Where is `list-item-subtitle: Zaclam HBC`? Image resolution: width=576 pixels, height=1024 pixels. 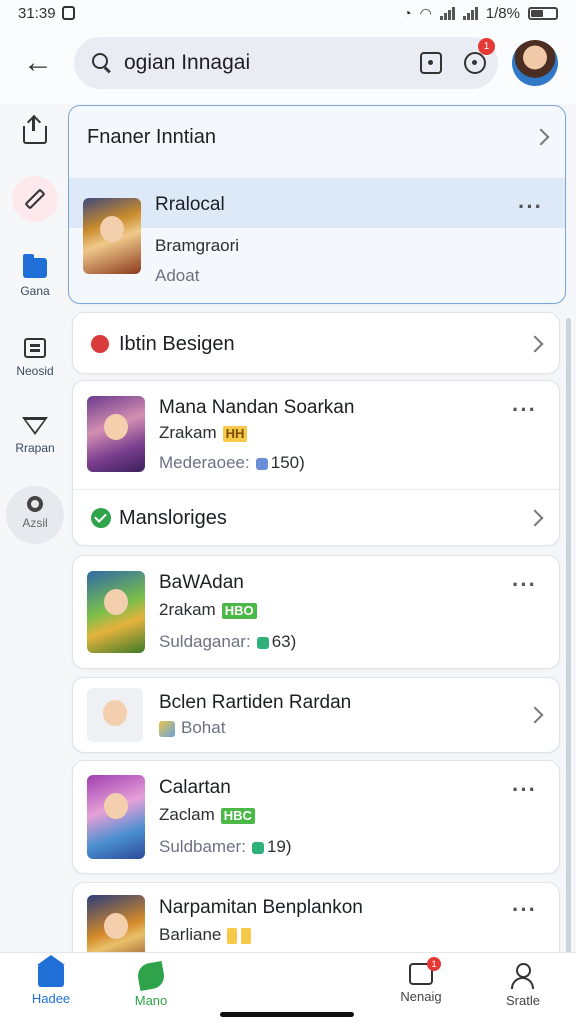
list-item-subtitle: Zaclam HBC is located at coordinates (207, 815).